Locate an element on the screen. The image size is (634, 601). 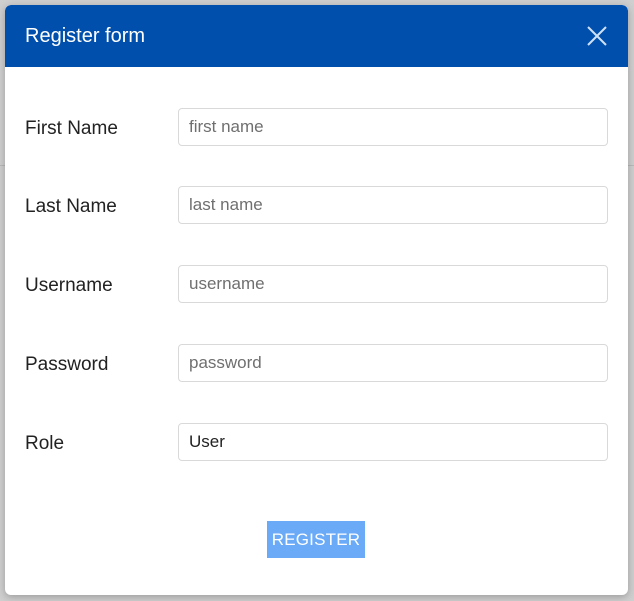
password-row: Password is located at coordinates (316, 363).